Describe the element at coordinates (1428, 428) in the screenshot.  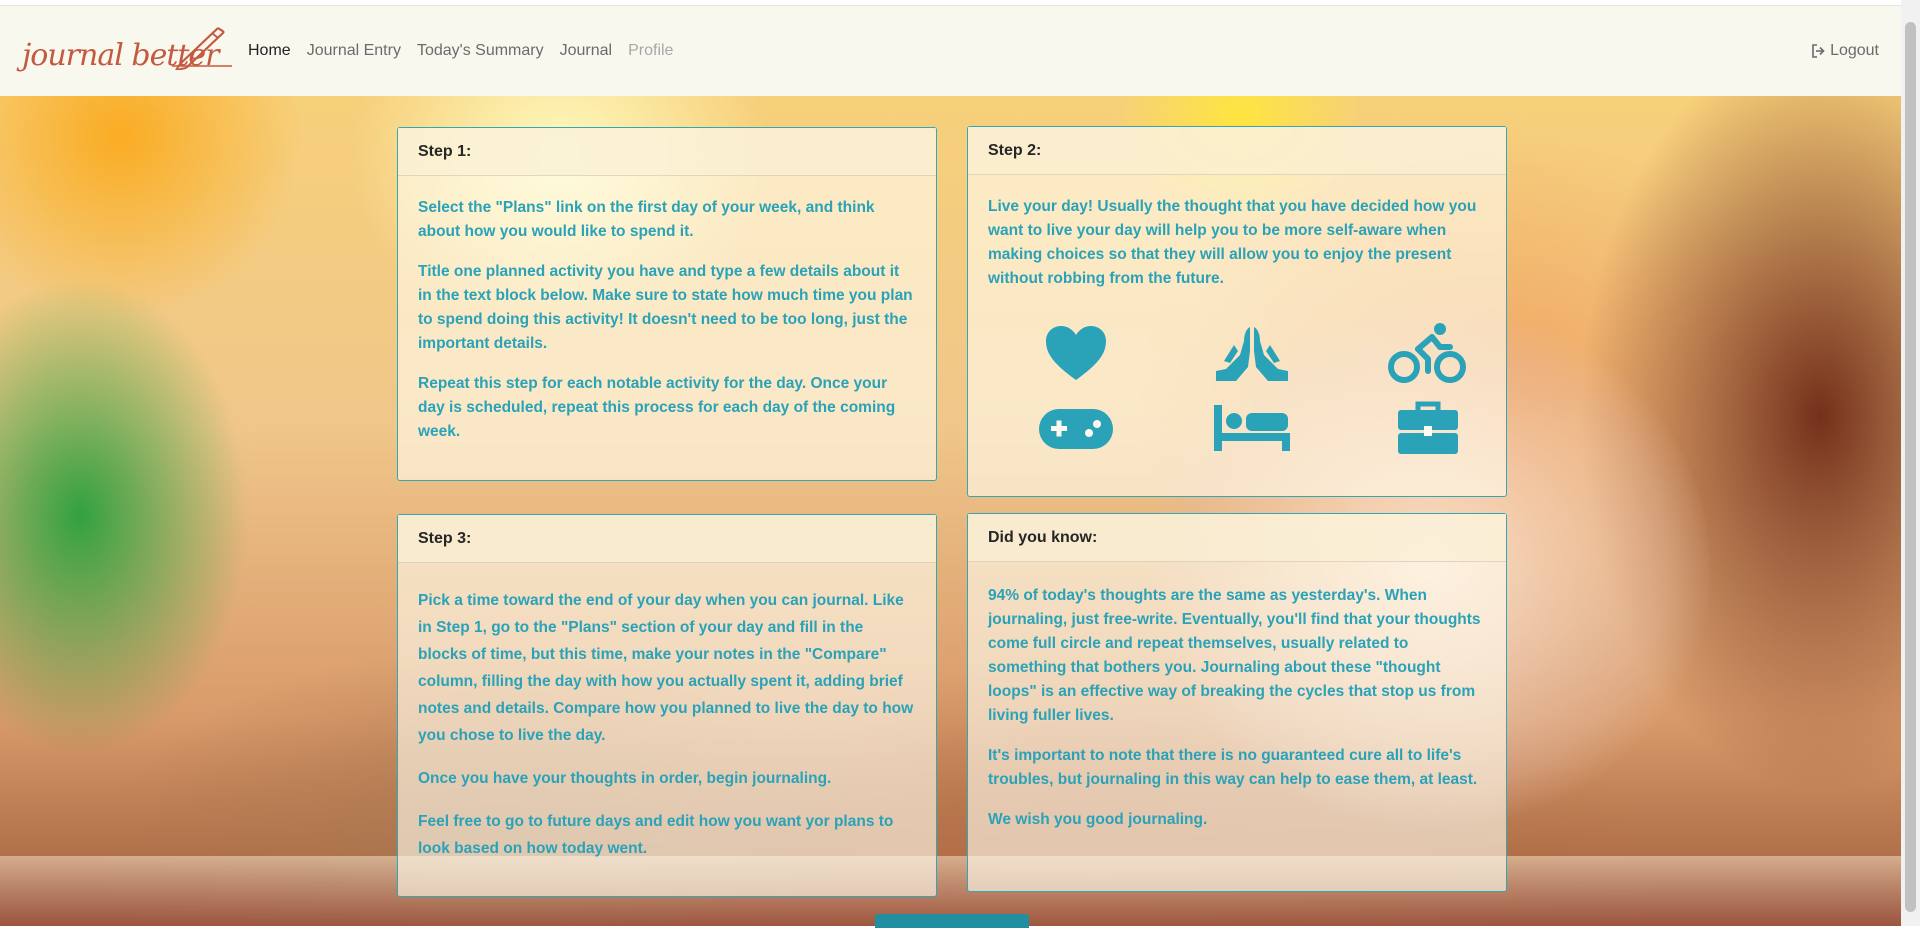
I see `briefcase-icon` at that location.